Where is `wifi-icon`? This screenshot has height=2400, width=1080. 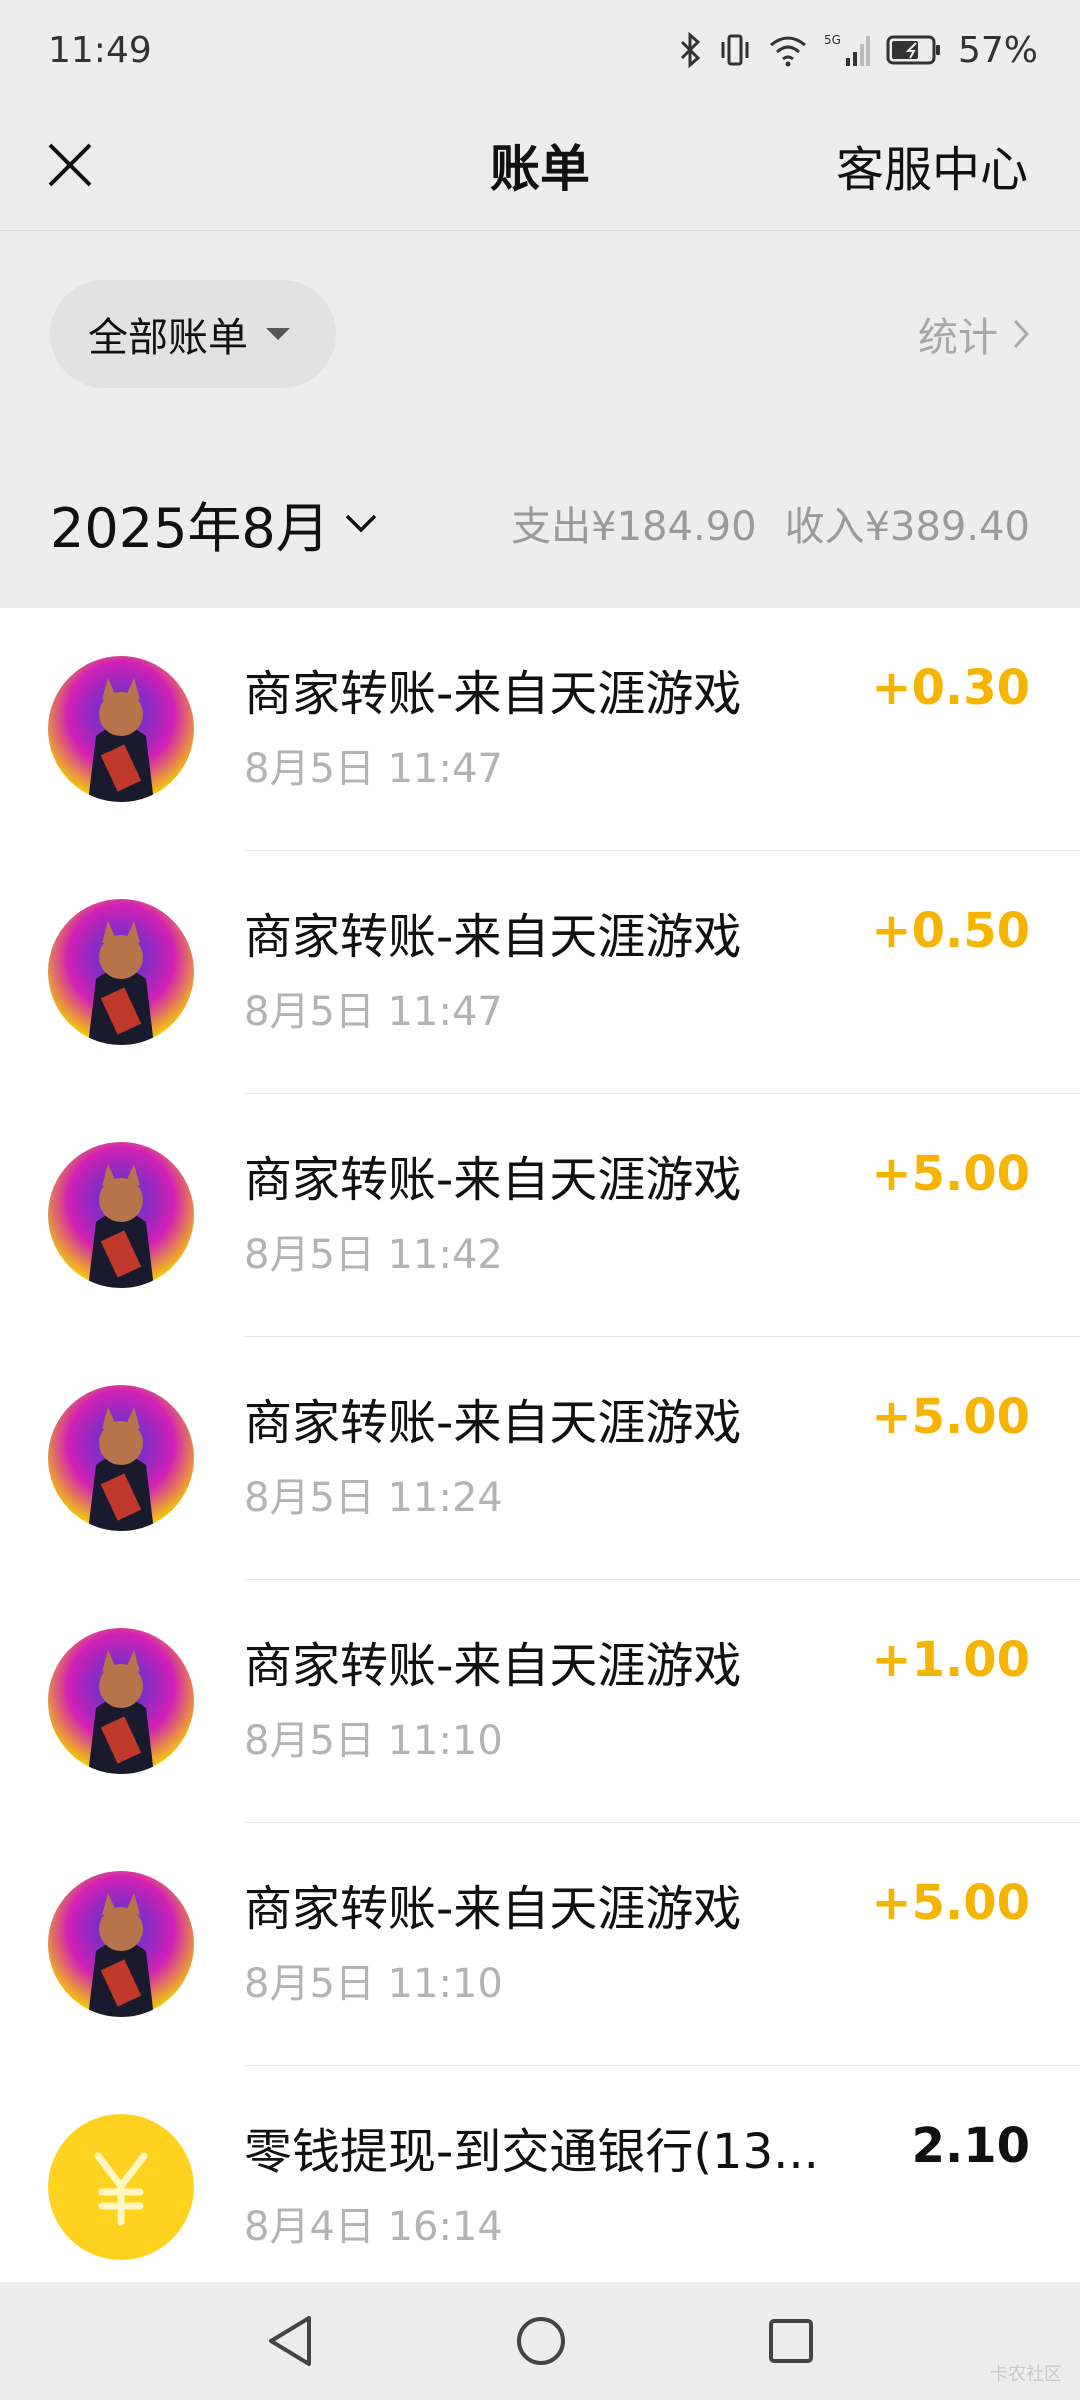 wifi-icon is located at coordinates (788, 51).